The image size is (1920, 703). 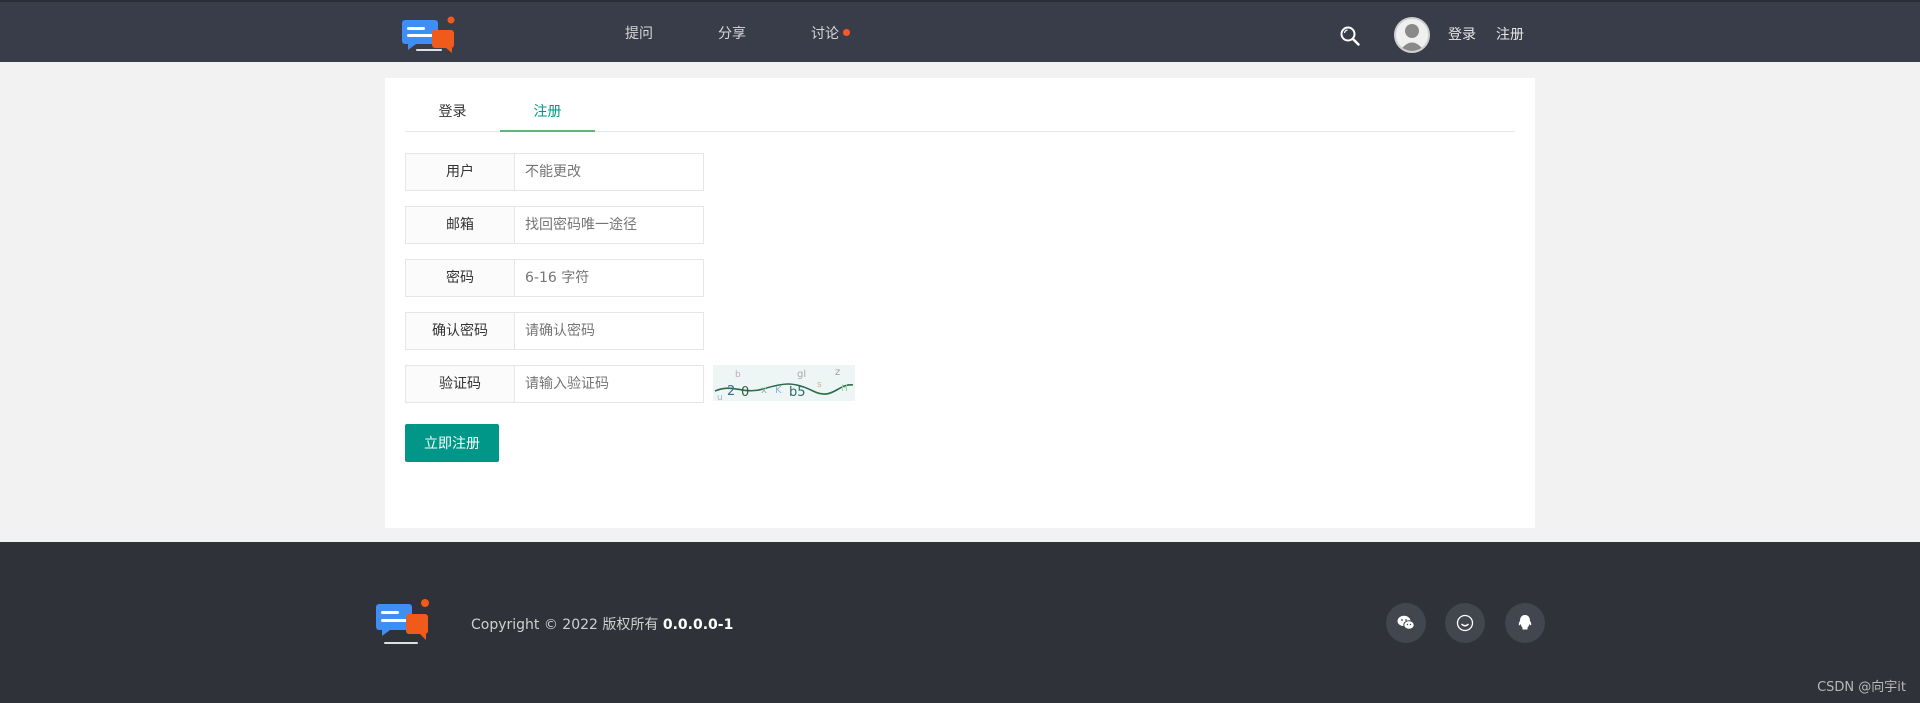 What do you see at coordinates (460, 225) in the screenshot?
I see `email-label: 邮箱` at bounding box center [460, 225].